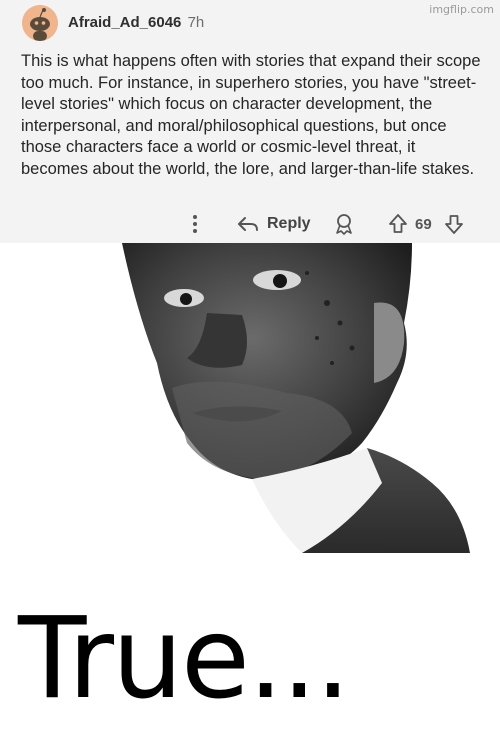 Image resolution: width=500 pixels, height=741 pixels. I want to click on reply-arrow-icon, so click(248, 224).